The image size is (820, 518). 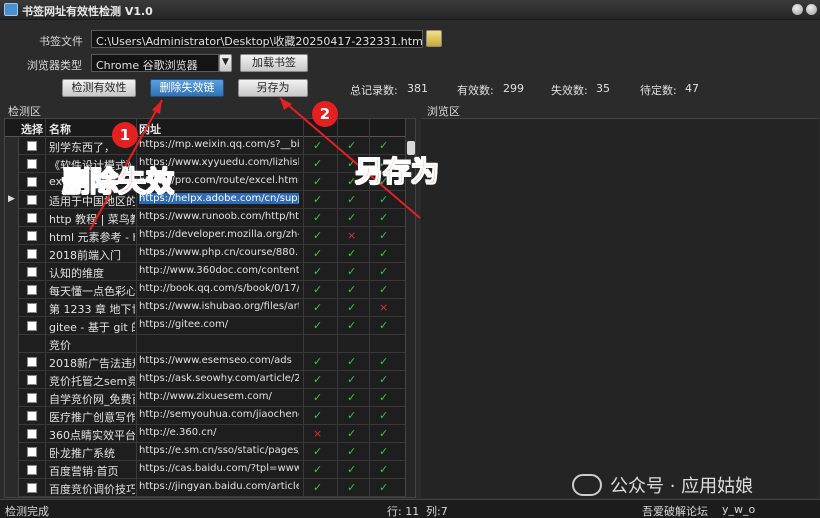 I want to click on table-row: 自学竞价网_免费百 http://www.zixuesem.com/ ✓ ✓ ✓, so click(x=205, y=398).